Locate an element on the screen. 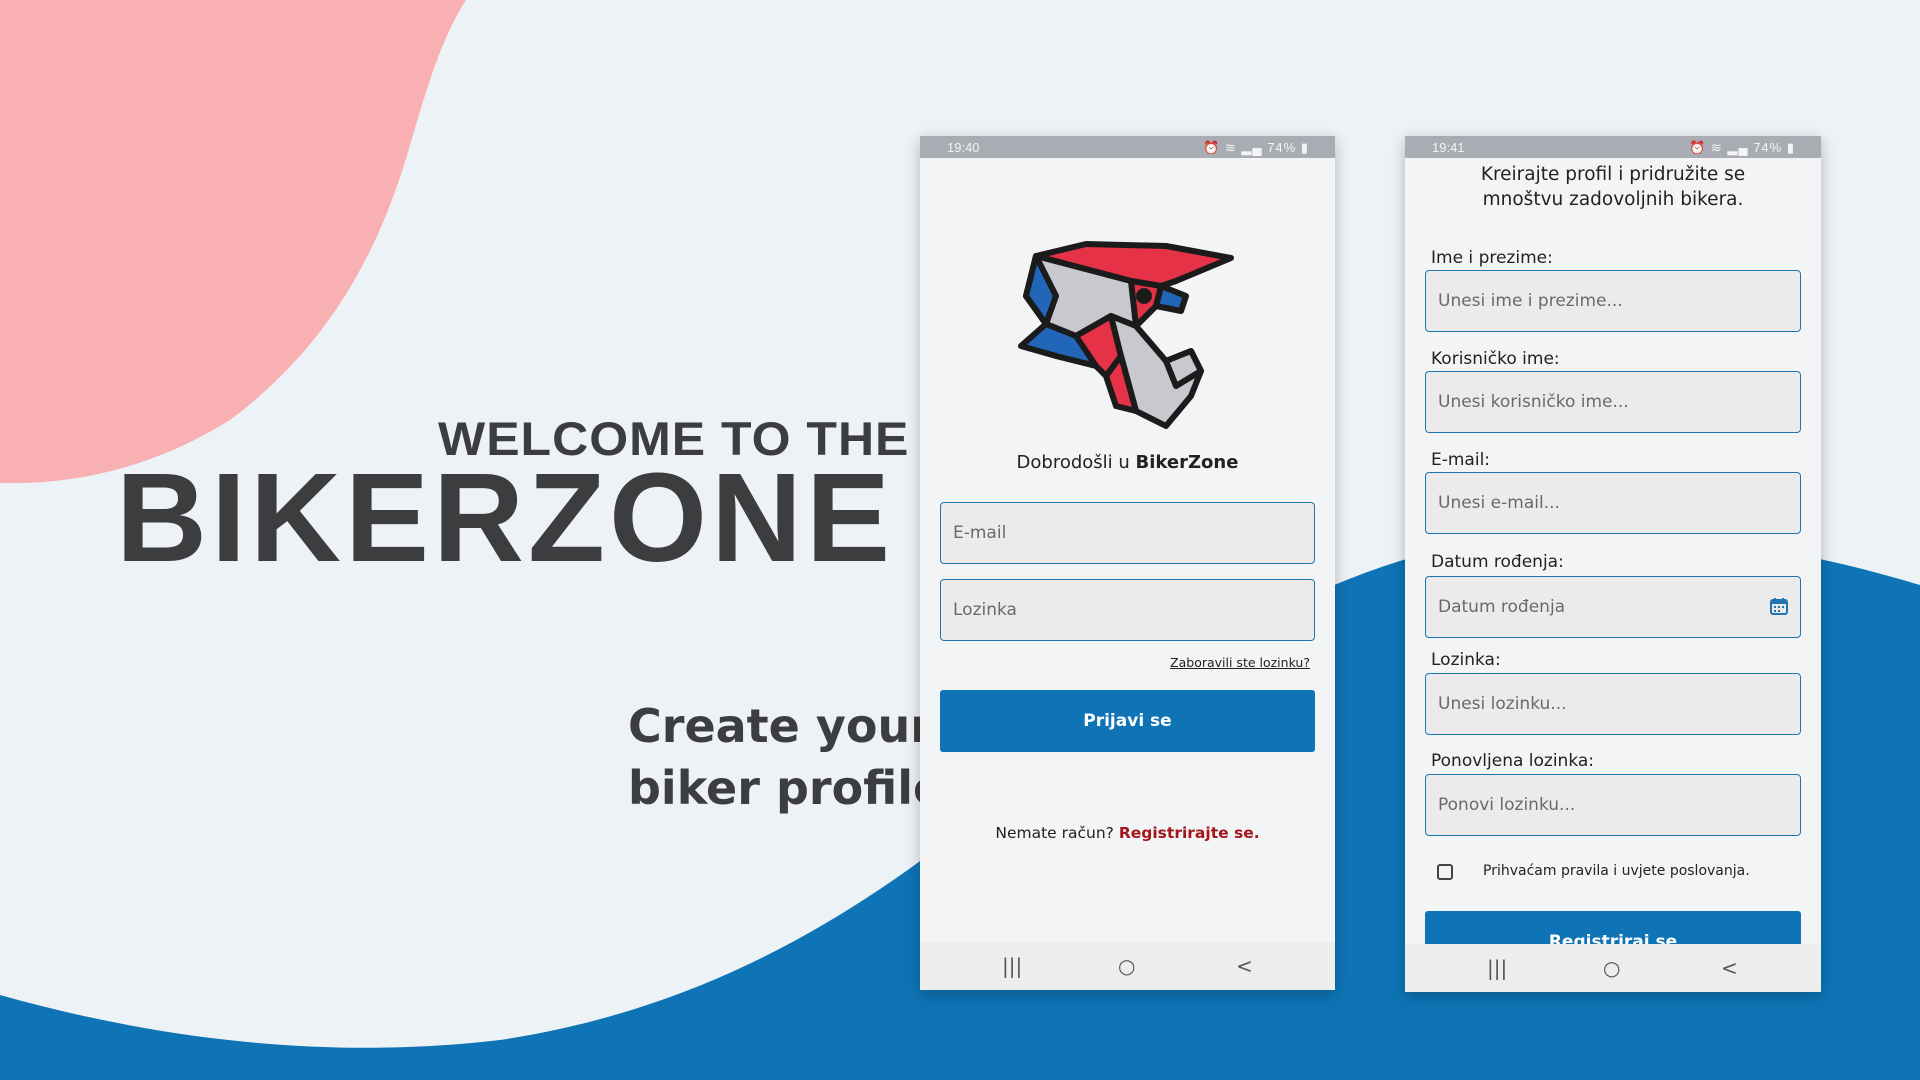 The image size is (1920, 1080). welcome-brand: BikerZone is located at coordinates (1187, 462).